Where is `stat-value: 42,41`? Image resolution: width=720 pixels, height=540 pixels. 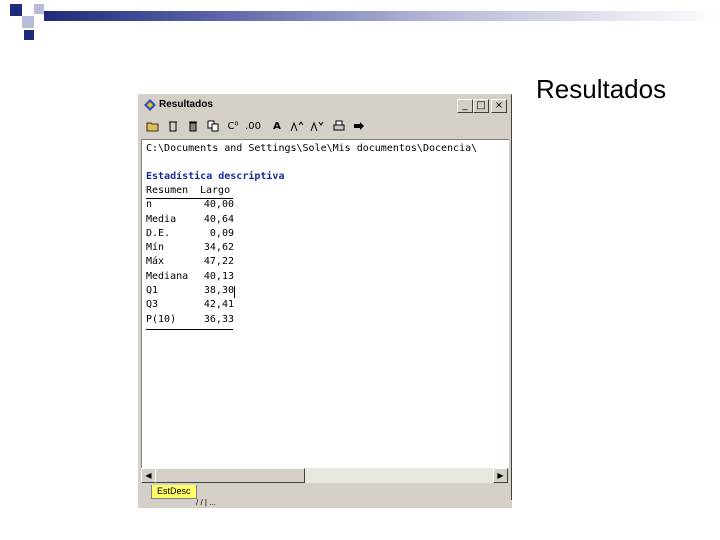 stat-value: 42,41 is located at coordinates (218, 305).